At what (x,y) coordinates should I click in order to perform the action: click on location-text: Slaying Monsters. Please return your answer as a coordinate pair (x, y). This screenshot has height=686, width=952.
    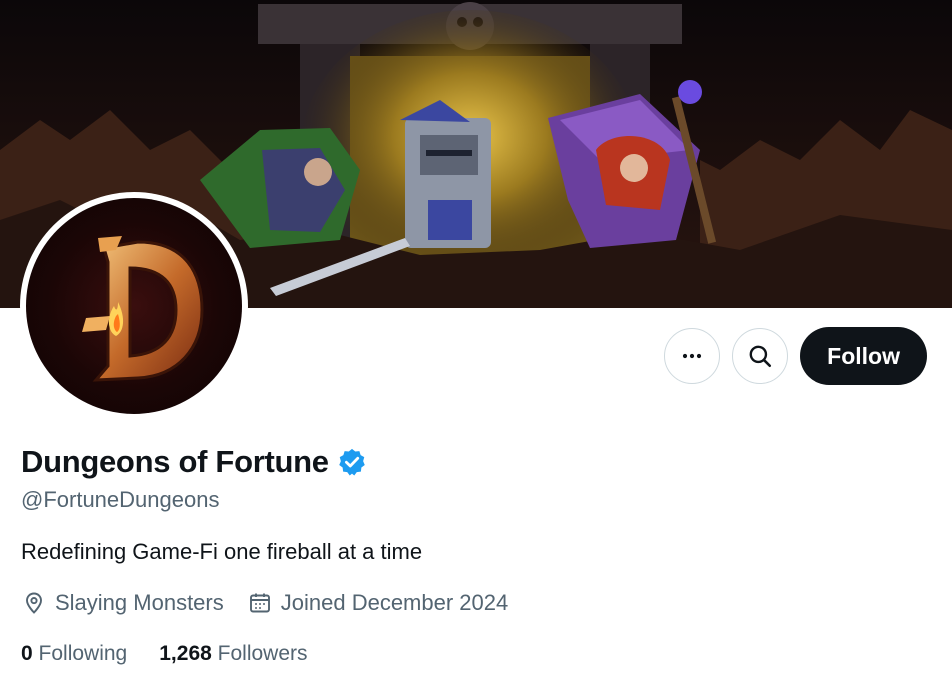
    Looking at the image, I should click on (139, 602).